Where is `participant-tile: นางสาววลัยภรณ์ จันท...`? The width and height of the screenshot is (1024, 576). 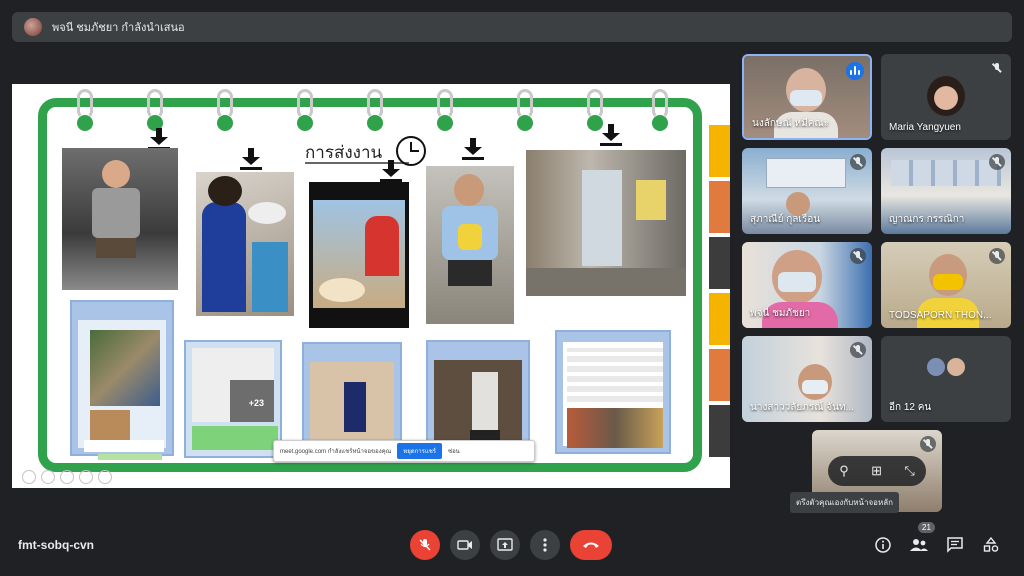
participant-tile: นางสาววลัยภรณ์ จันท... is located at coordinates (807, 379).